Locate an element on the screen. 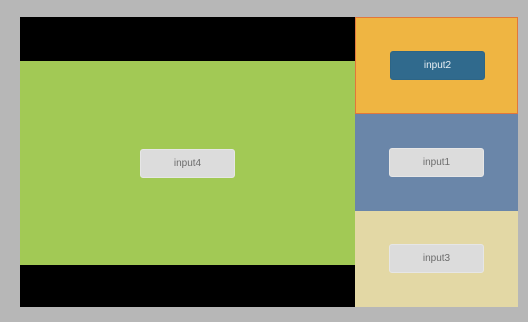  input2-label: input2 is located at coordinates (437, 65).